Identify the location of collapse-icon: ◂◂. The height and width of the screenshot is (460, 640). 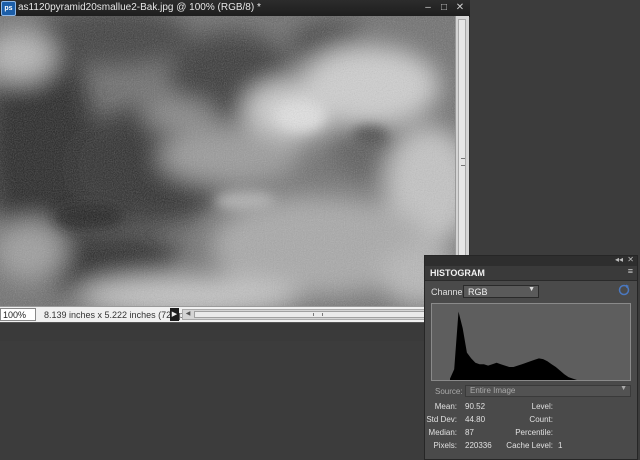
(619, 259).